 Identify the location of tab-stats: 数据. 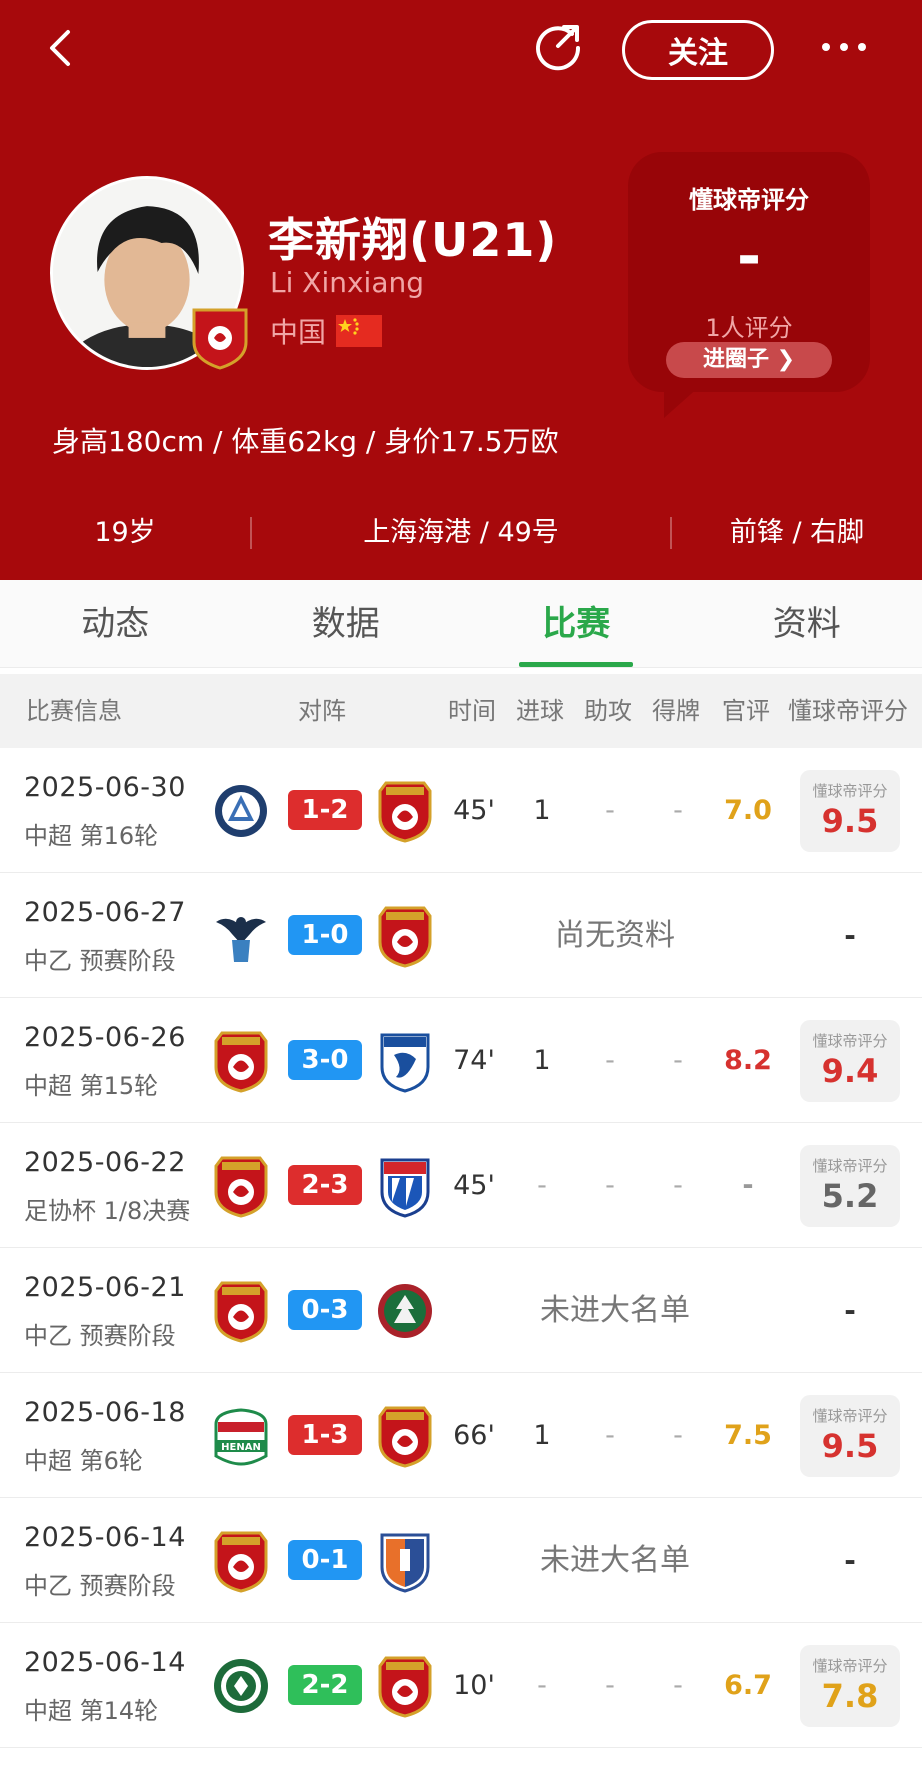
(346, 623).